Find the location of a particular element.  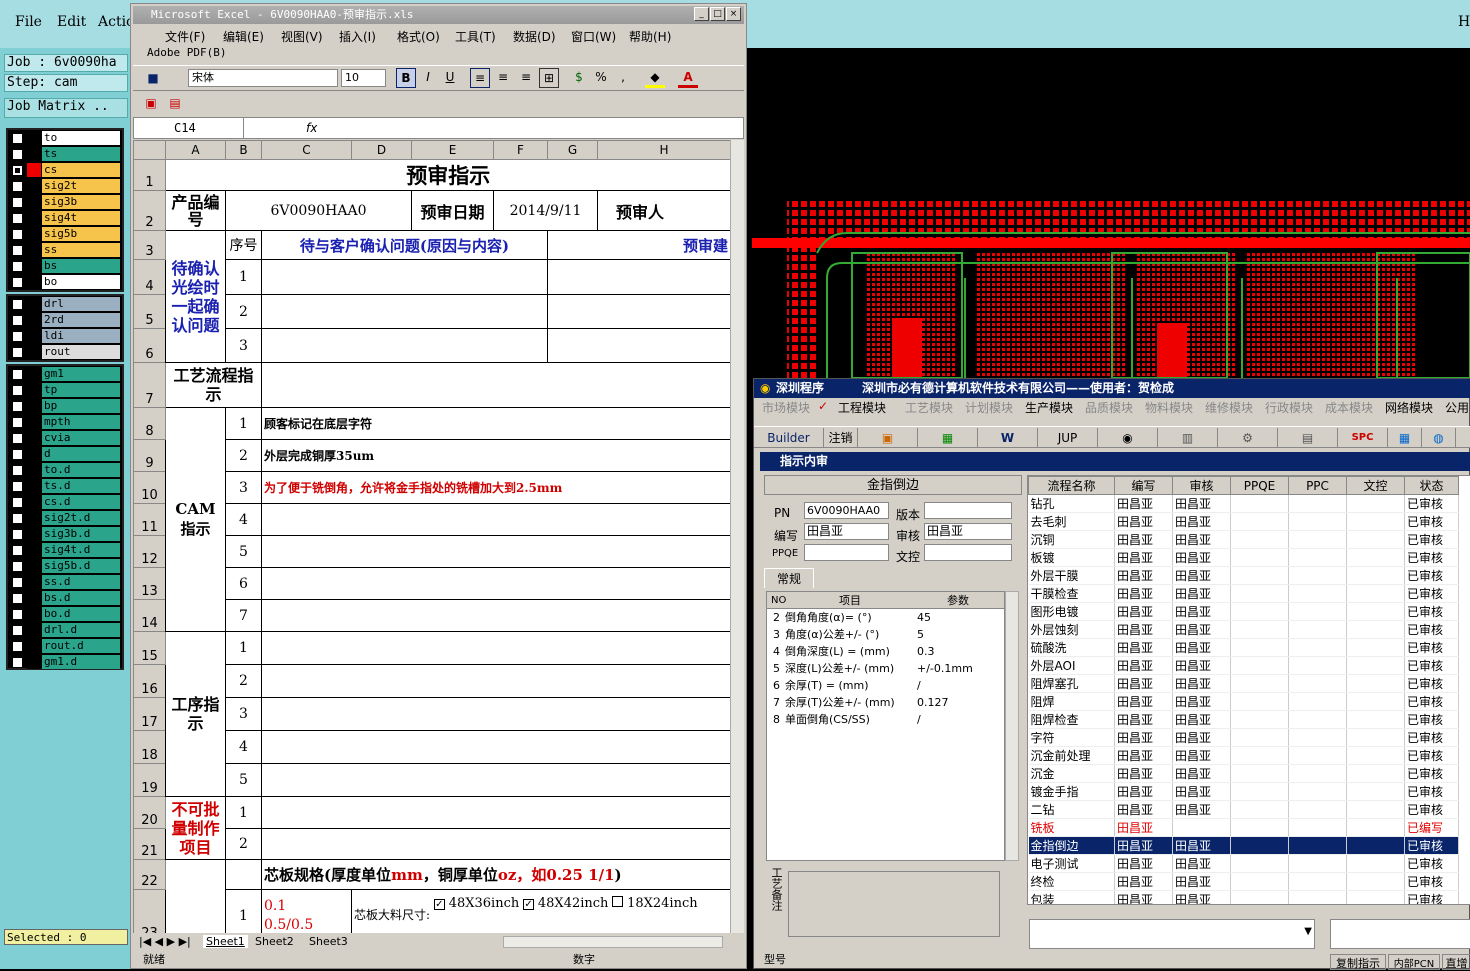

module-quality: 品质模块 is located at coordinates (1109, 407).